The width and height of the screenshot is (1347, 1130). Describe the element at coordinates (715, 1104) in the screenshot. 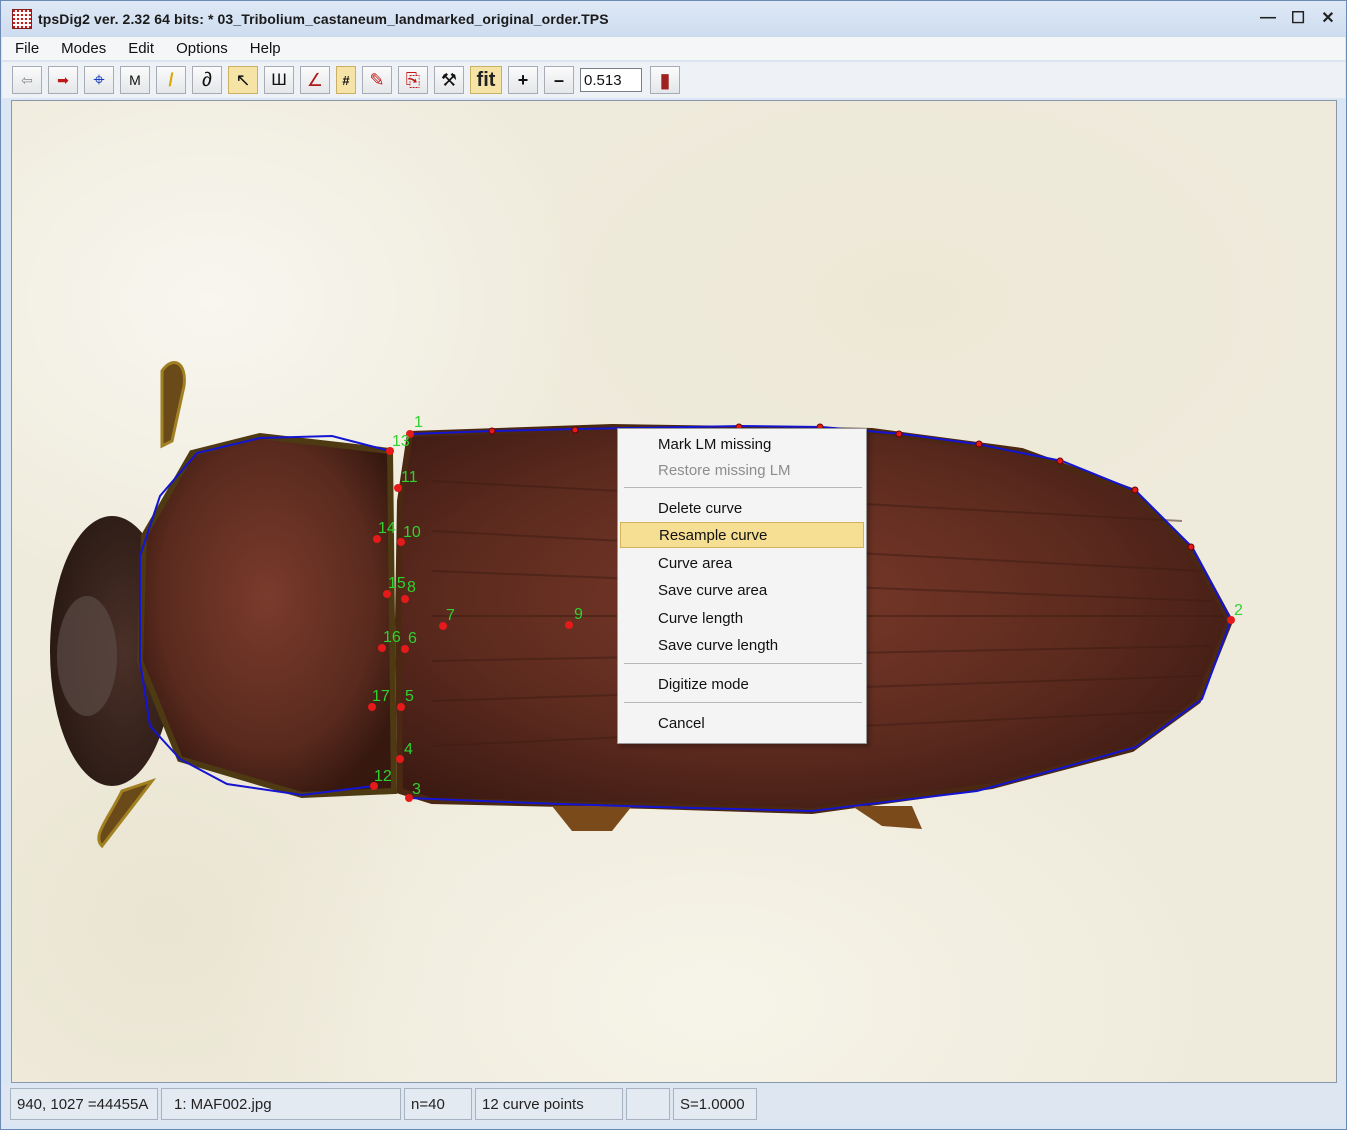

I see `status-scale: S=1.0000` at that location.